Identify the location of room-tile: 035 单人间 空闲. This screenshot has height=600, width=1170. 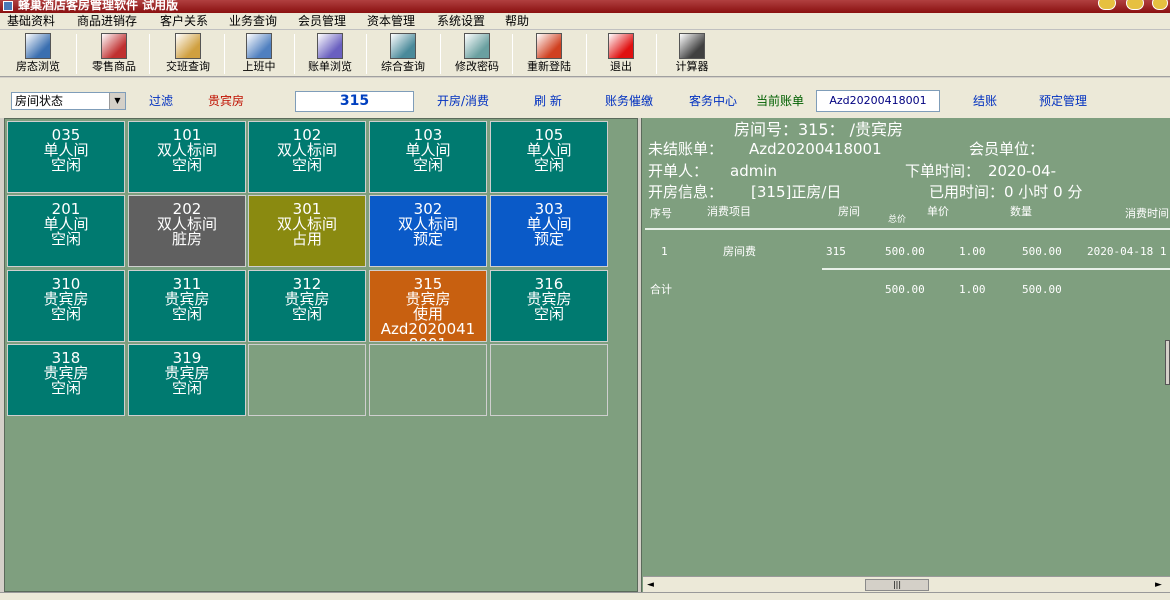
(66, 157).